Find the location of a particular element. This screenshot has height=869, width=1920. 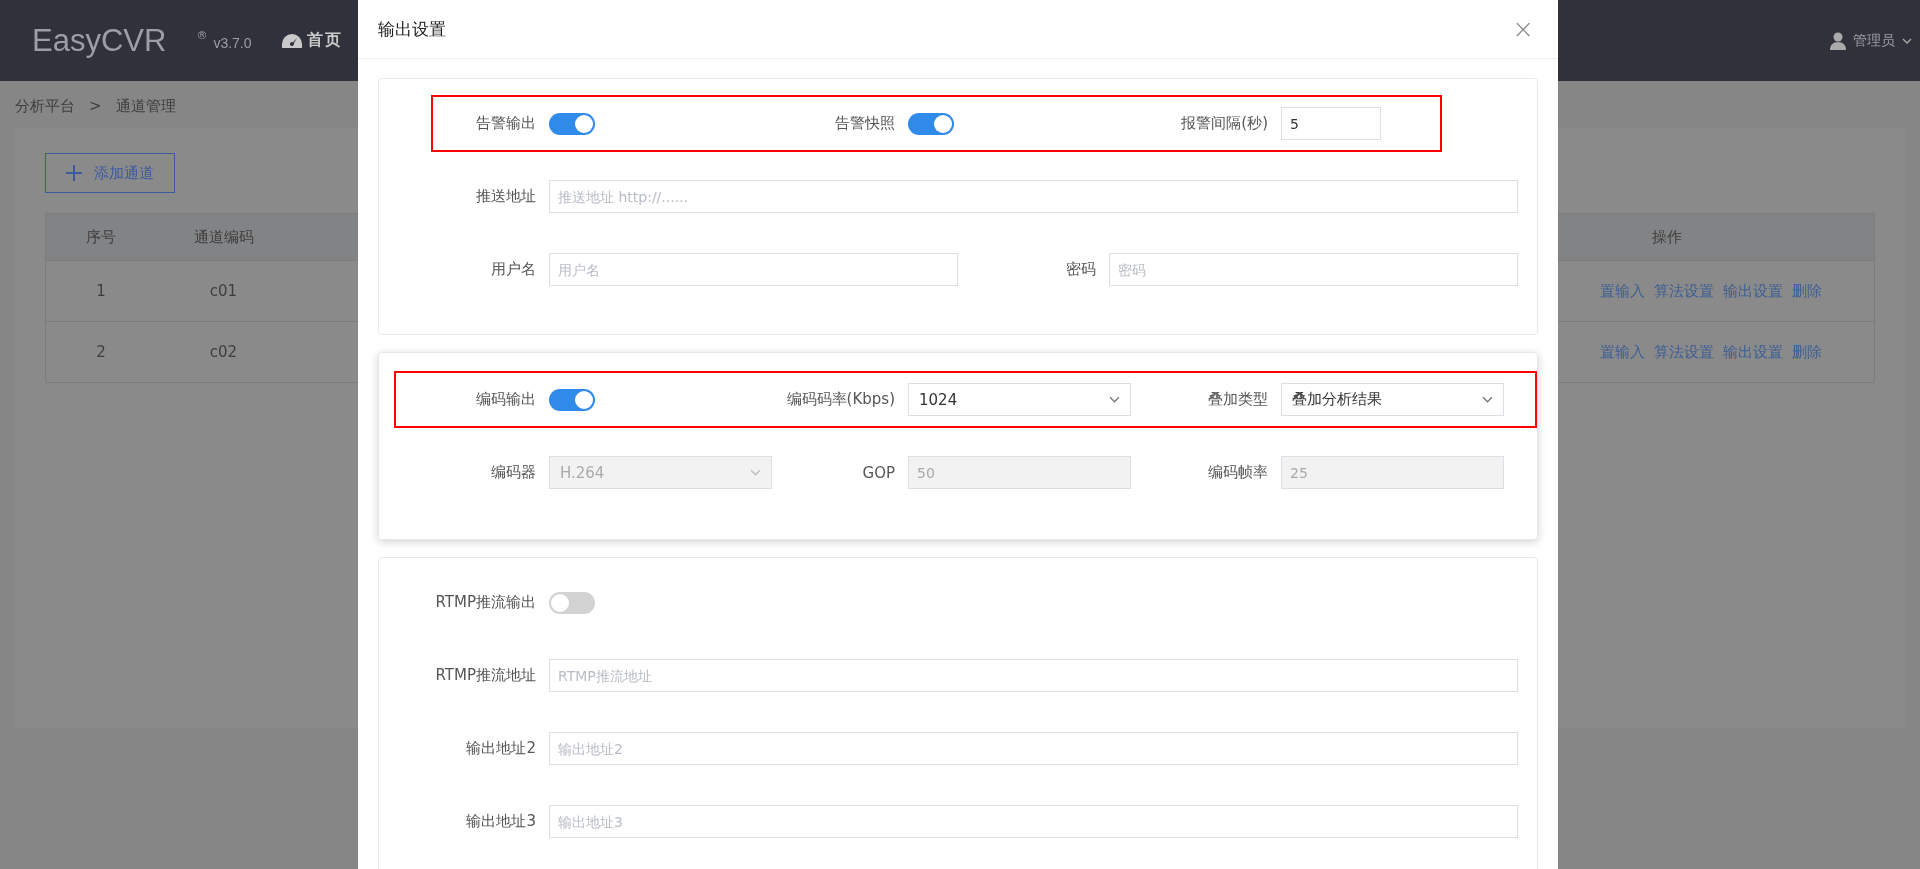

select-field: 叠加分析结果 is located at coordinates (1392, 399).